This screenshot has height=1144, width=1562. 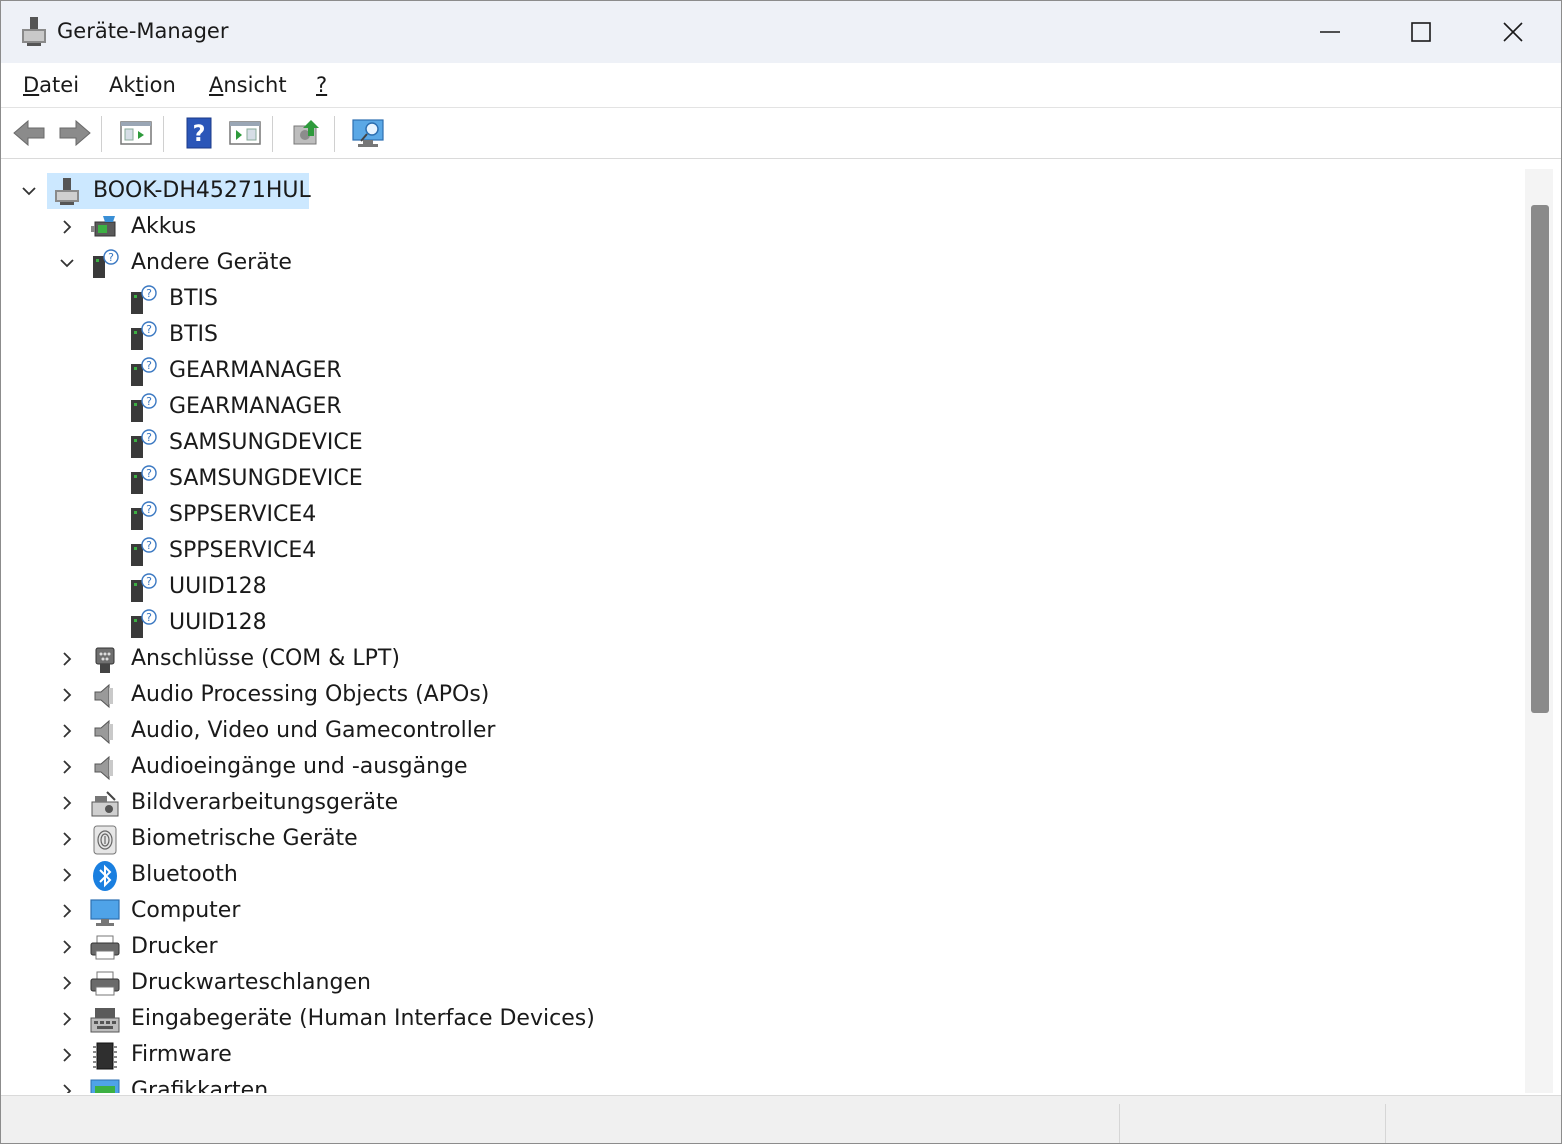 I want to click on device-label: GEARMANAGER, so click(x=255, y=370).